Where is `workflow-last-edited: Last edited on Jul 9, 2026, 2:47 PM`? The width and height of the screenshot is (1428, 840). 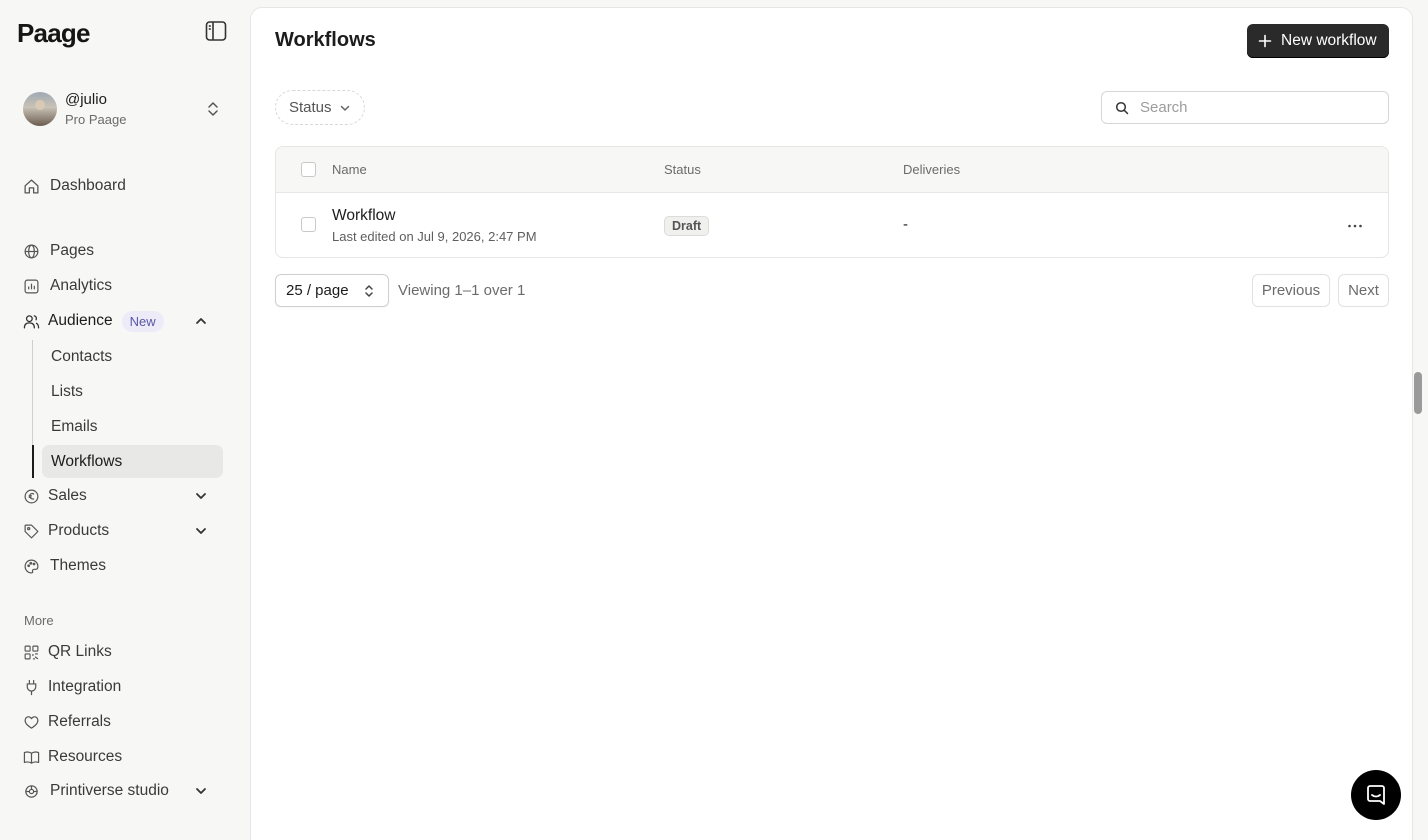
workflow-last-edited: Last edited on Jul 9, 2026, 2:47 PM is located at coordinates (434, 236).